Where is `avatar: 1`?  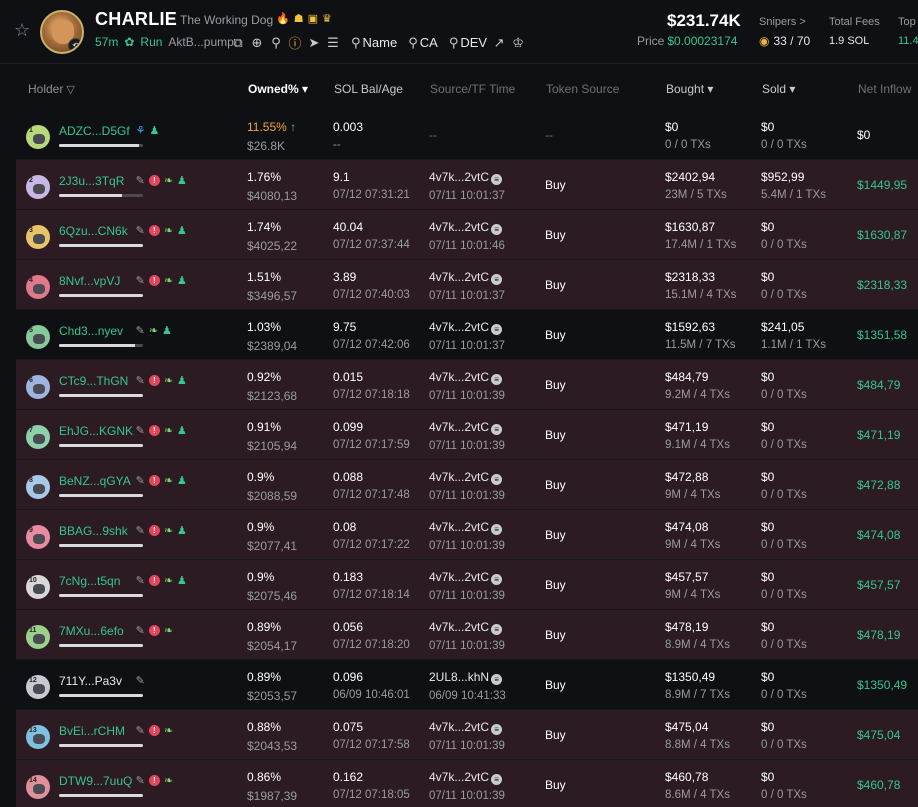 avatar: 1 is located at coordinates (38, 137).